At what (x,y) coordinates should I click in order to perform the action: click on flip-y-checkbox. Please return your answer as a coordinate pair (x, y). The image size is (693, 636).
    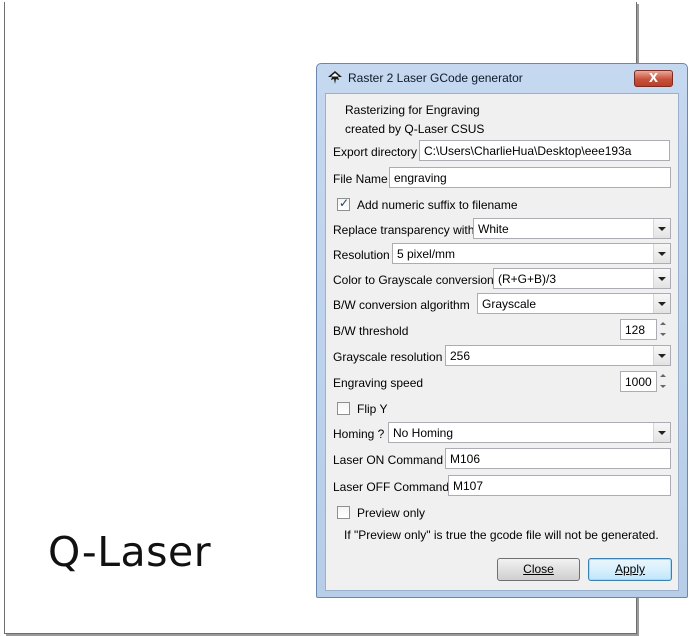
    Looking at the image, I should click on (343, 408).